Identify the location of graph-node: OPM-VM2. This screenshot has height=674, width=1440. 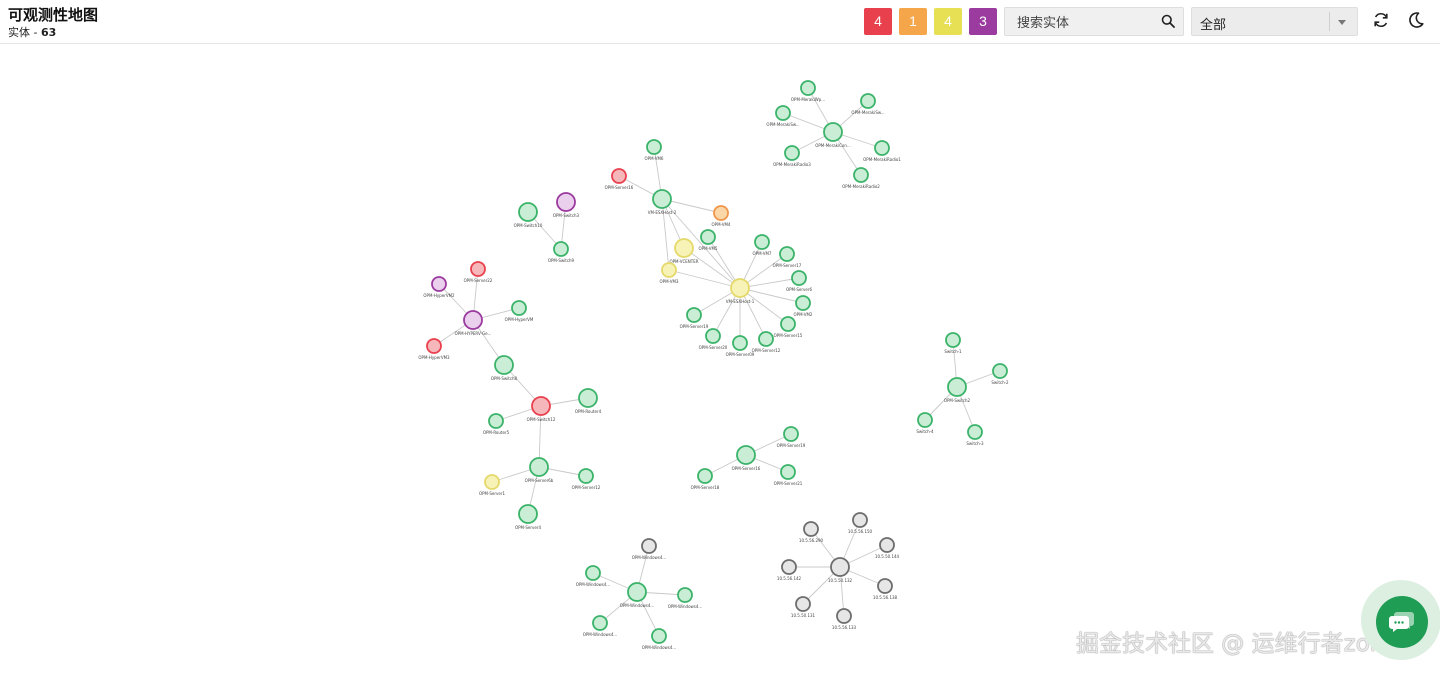
(803, 306).